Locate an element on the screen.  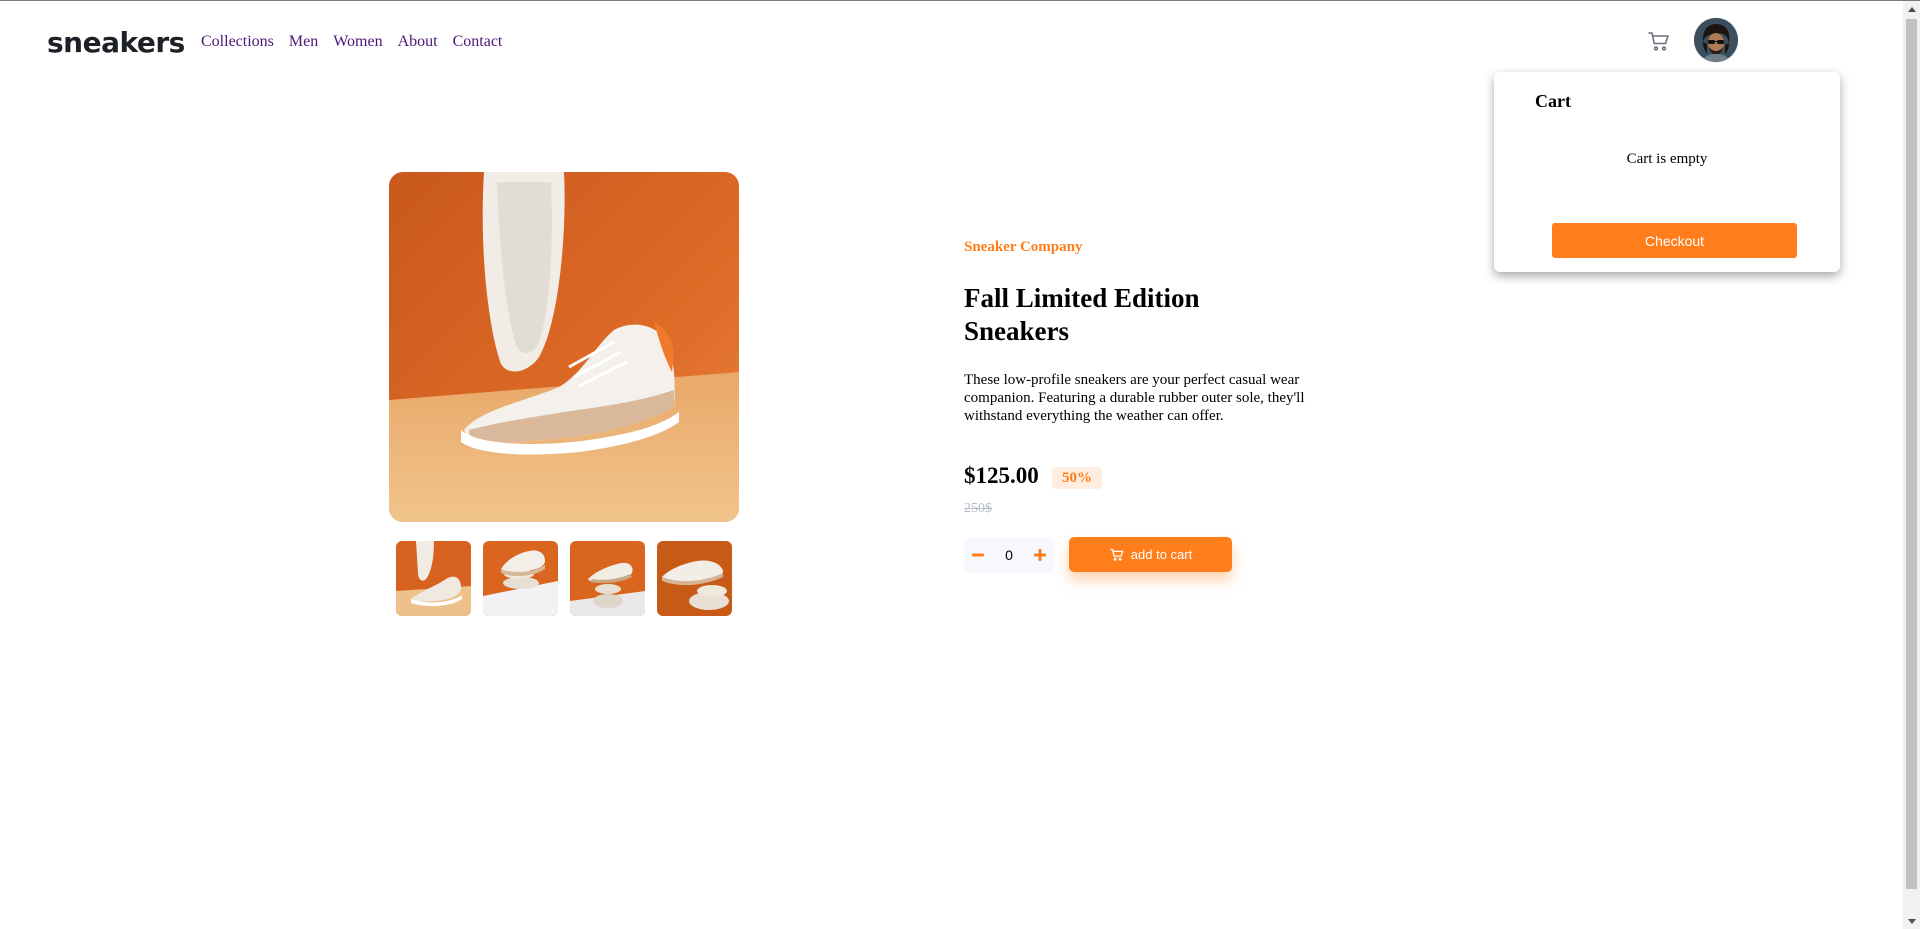
add-to-cart-button: add to cart is located at coordinates (1150, 554).